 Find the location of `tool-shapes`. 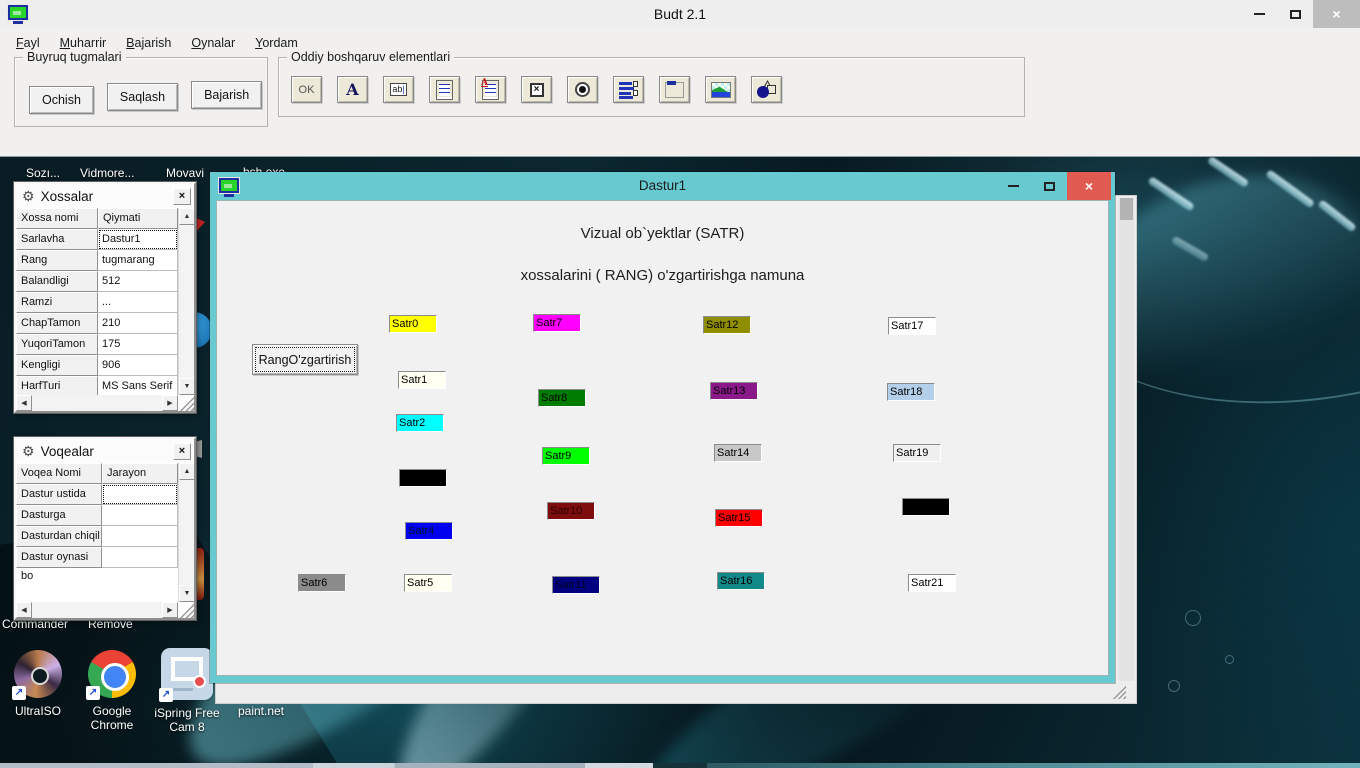

tool-shapes is located at coordinates (766, 89).